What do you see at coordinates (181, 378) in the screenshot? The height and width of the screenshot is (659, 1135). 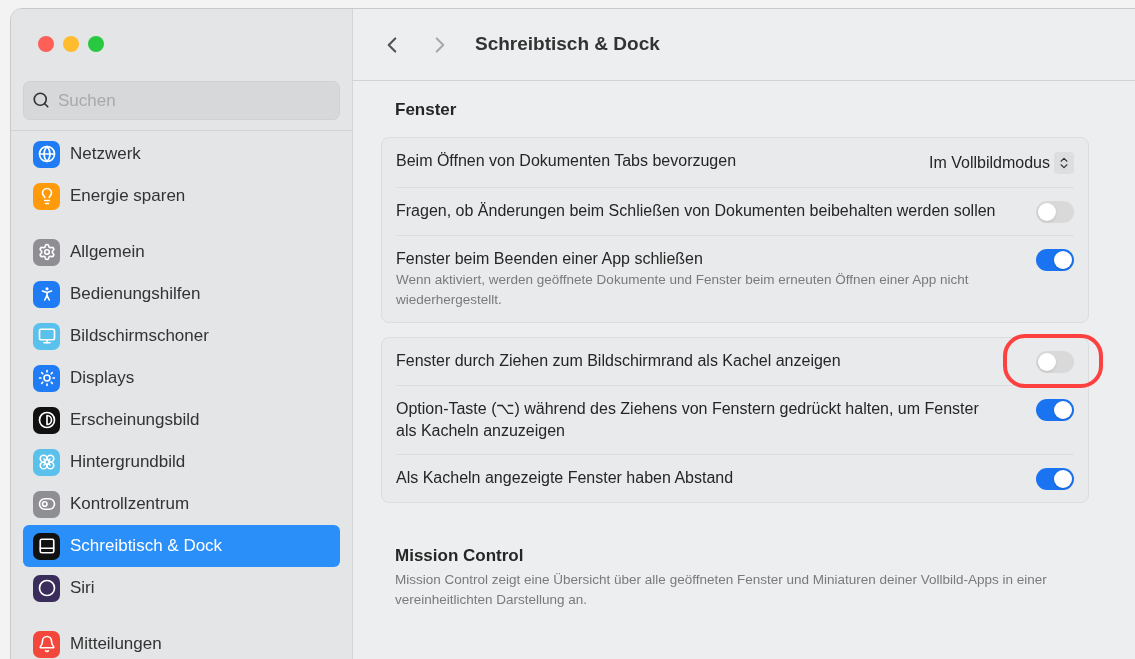 I see `sidebar-item: Displays` at bounding box center [181, 378].